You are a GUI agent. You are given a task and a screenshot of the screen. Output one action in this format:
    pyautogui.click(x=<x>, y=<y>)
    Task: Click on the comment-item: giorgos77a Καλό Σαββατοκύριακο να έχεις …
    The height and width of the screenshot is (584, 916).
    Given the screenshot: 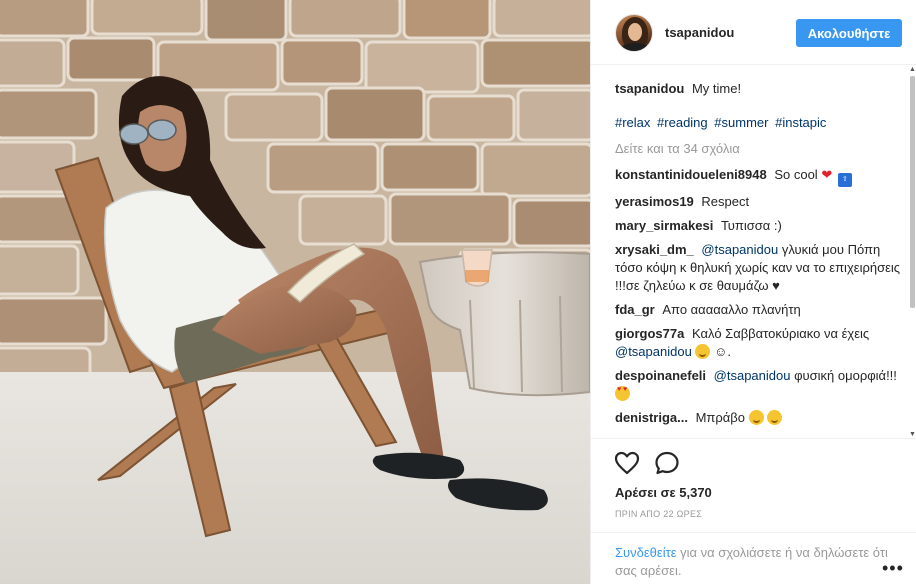 What is the action you would take?
    pyautogui.click(x=761, y=343)
    